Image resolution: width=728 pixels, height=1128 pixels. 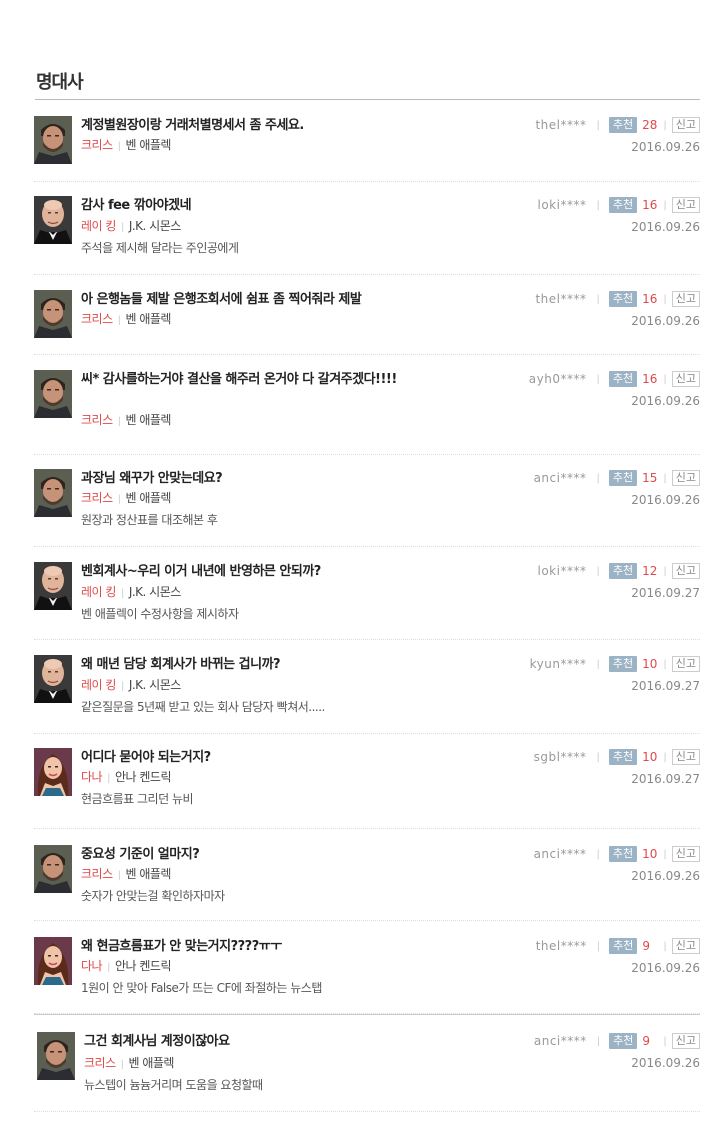 What do you see at coordinates (246, 855) in the screenshot?
I see `quote-text: 중요성 기준이 얼마지?` at bounding box center [246, 855].